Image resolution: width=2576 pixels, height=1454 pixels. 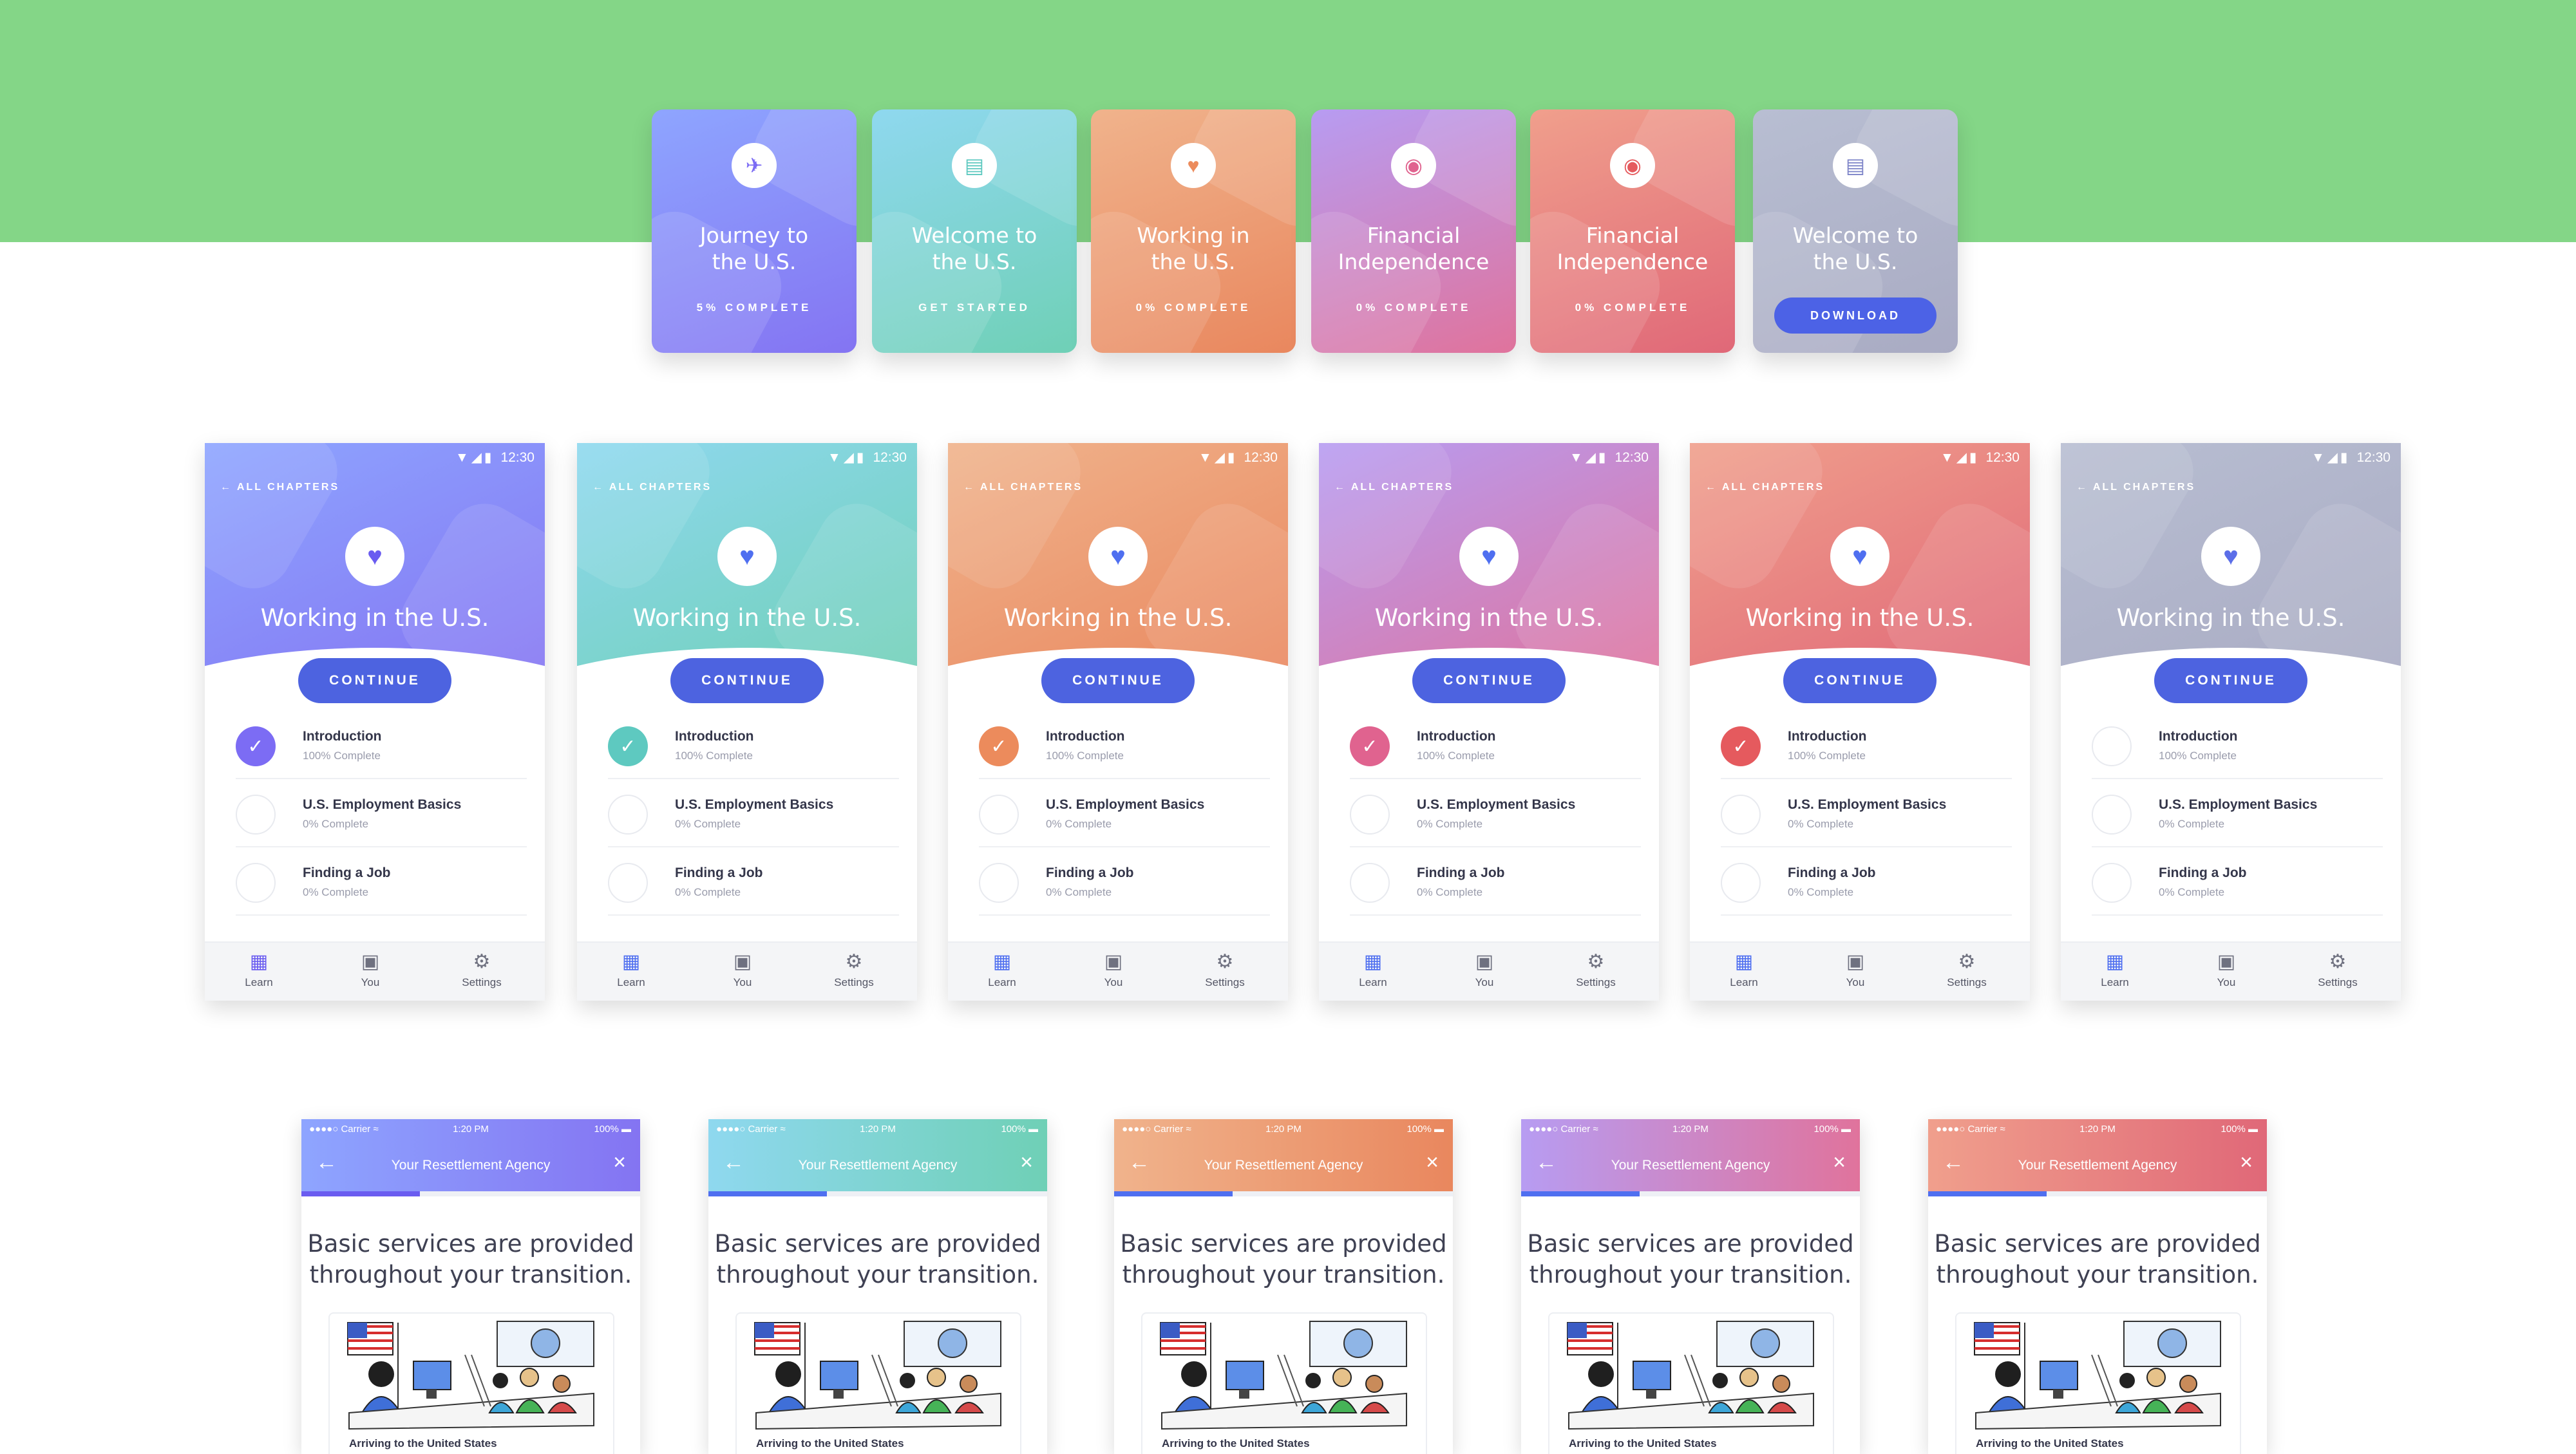 What do you see at coordinates (975, 231) in the screenshot?
I see `chapter-card: ▤ Welcome to the U.S. GET STARTED` at bounding box center [975, 231].